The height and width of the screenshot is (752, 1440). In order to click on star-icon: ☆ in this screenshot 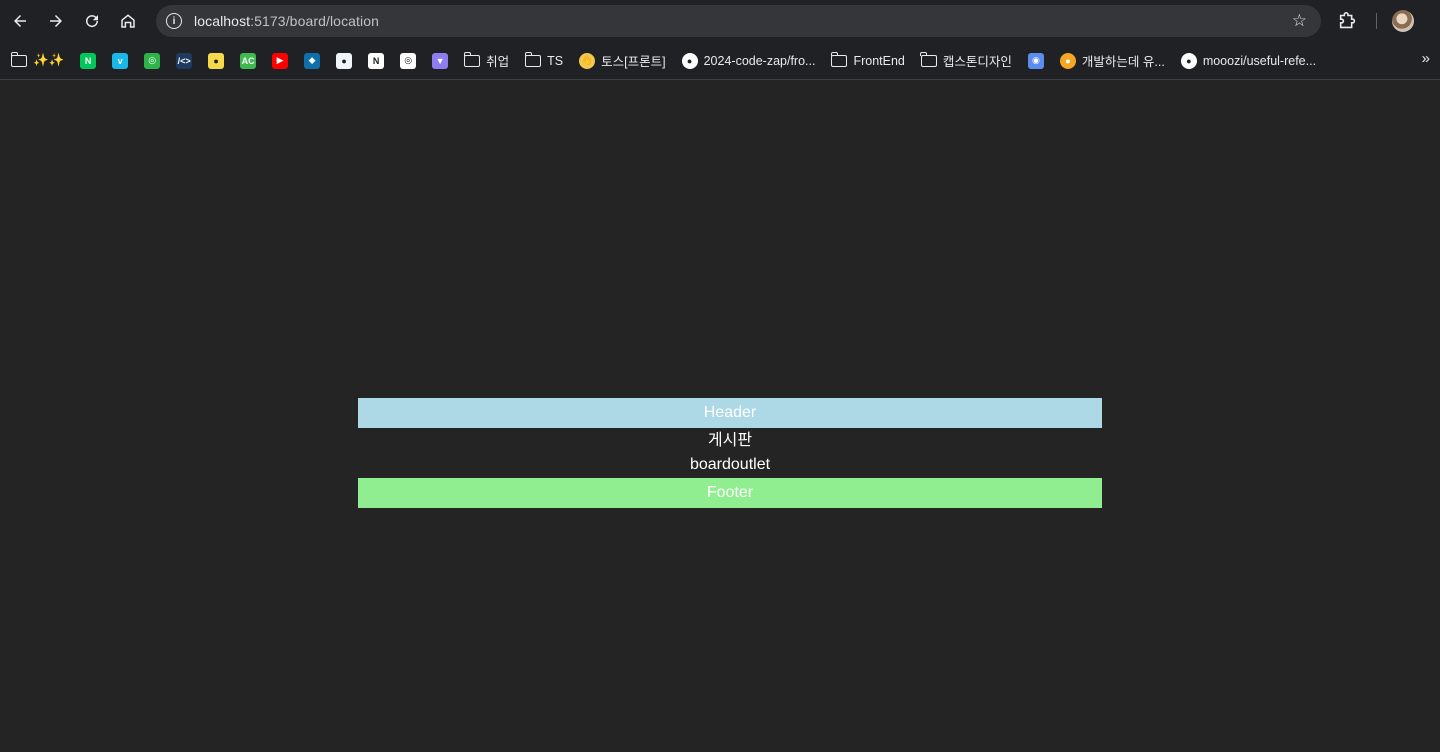, I will do `click(1299, 21)`.